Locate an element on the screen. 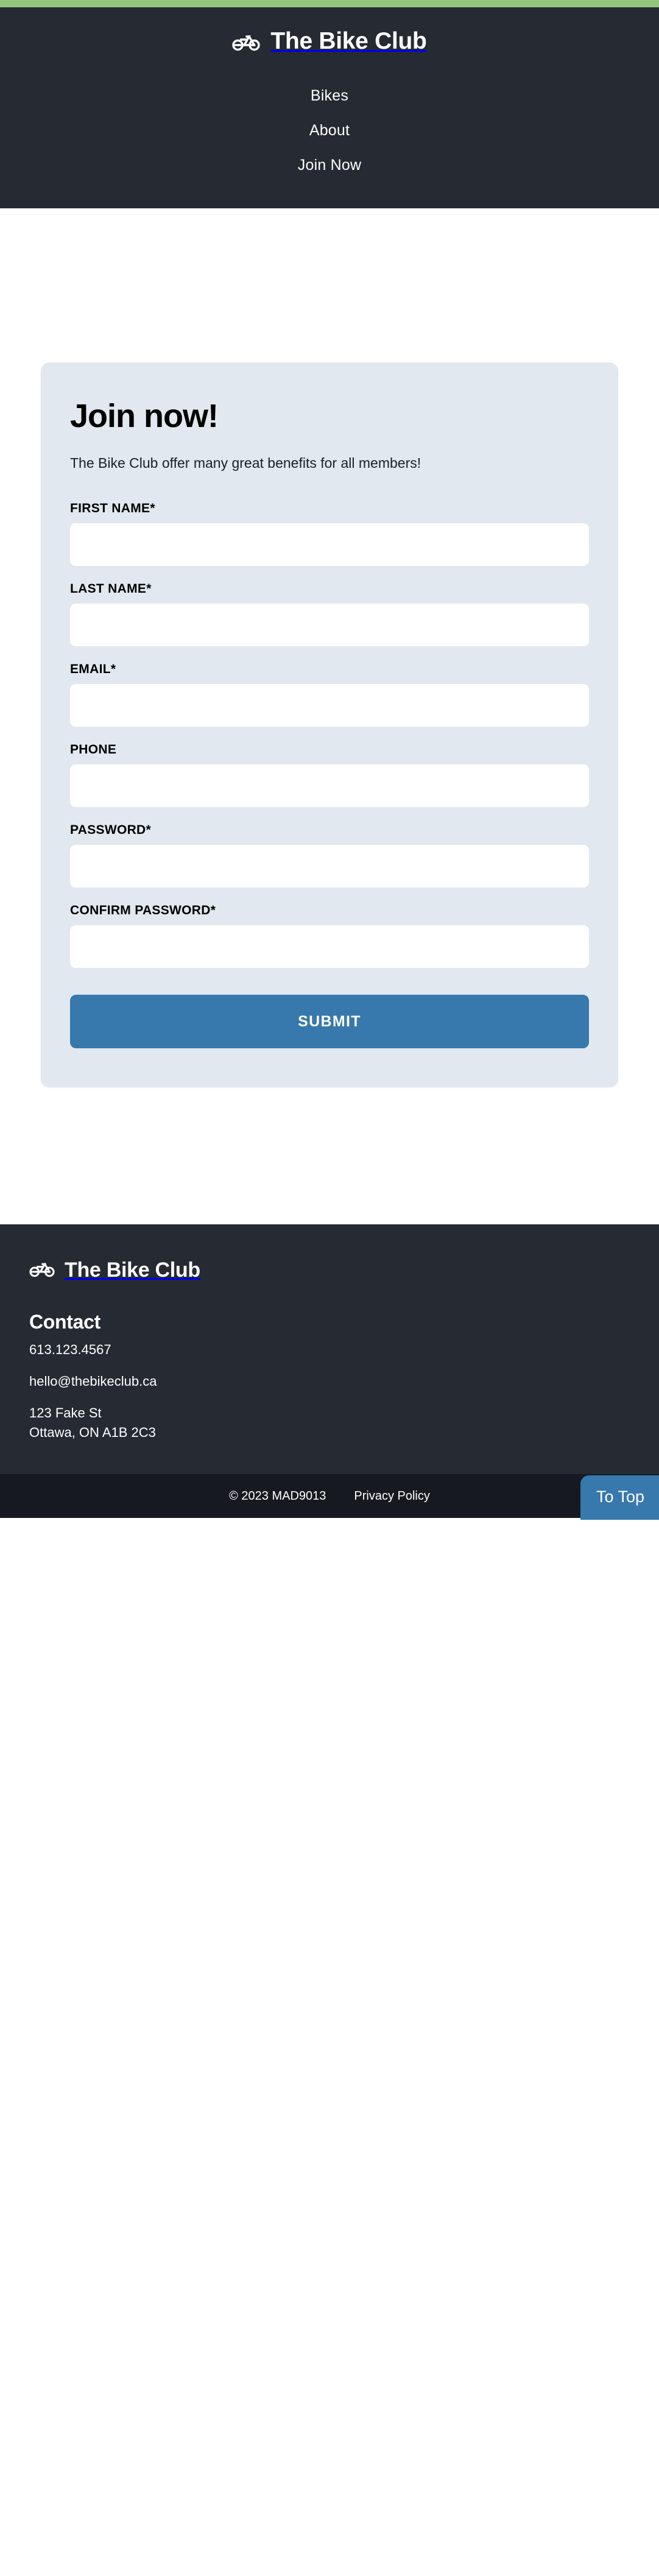  phone-input is located at coordinates (329, 786).